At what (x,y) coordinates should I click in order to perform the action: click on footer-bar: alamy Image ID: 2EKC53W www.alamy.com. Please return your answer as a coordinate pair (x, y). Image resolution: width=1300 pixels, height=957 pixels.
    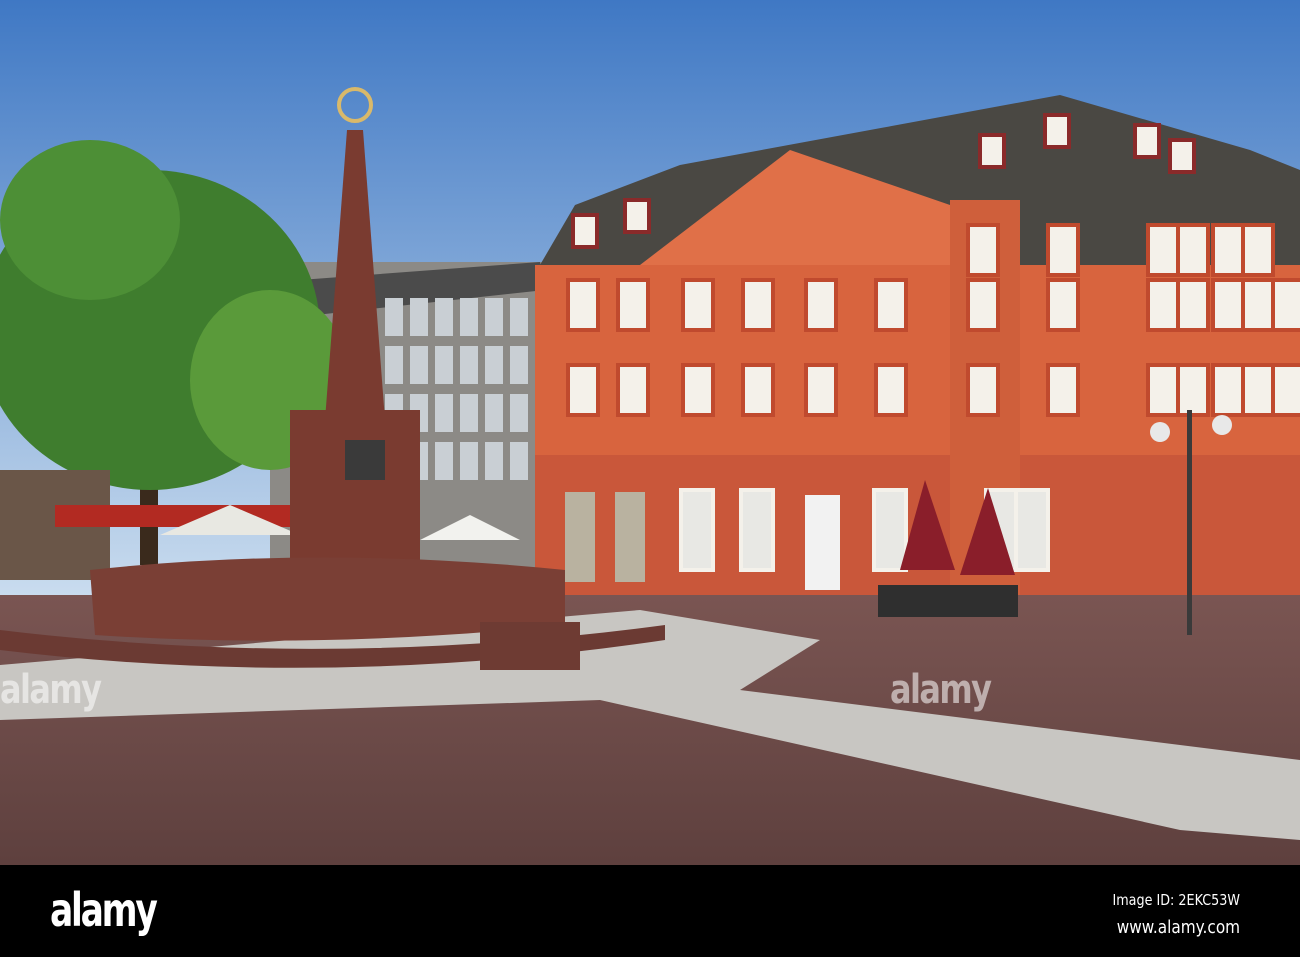
    Looking at the image, I should click on (650, 911).